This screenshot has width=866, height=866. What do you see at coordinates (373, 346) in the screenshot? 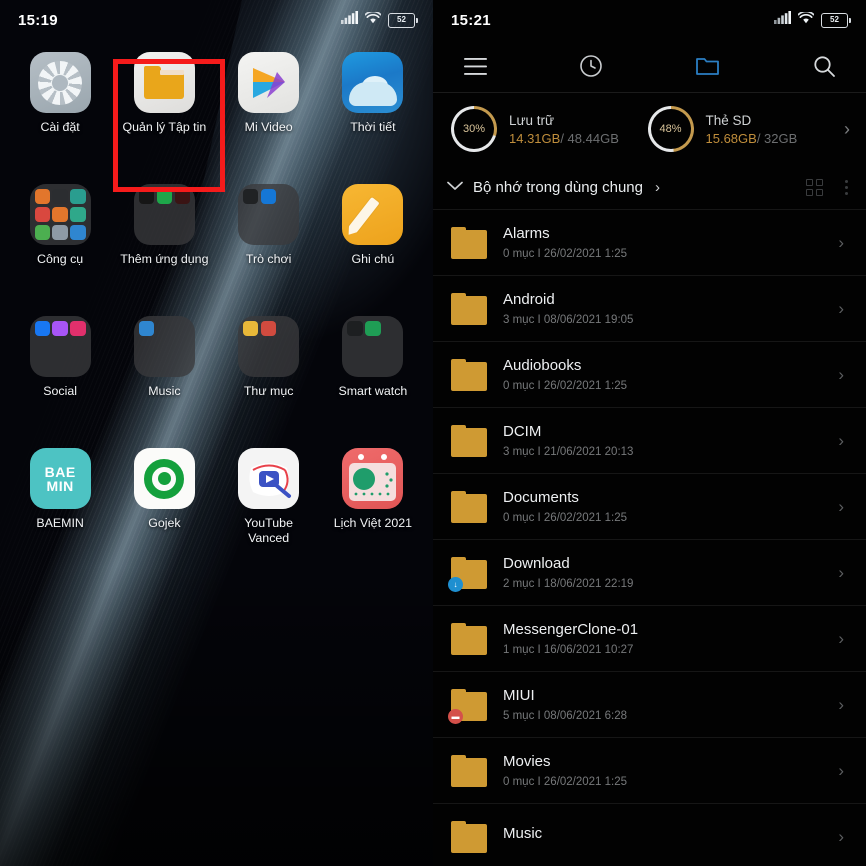
I see `smart-watch-folder-icon` at bounding box center [373, 346].